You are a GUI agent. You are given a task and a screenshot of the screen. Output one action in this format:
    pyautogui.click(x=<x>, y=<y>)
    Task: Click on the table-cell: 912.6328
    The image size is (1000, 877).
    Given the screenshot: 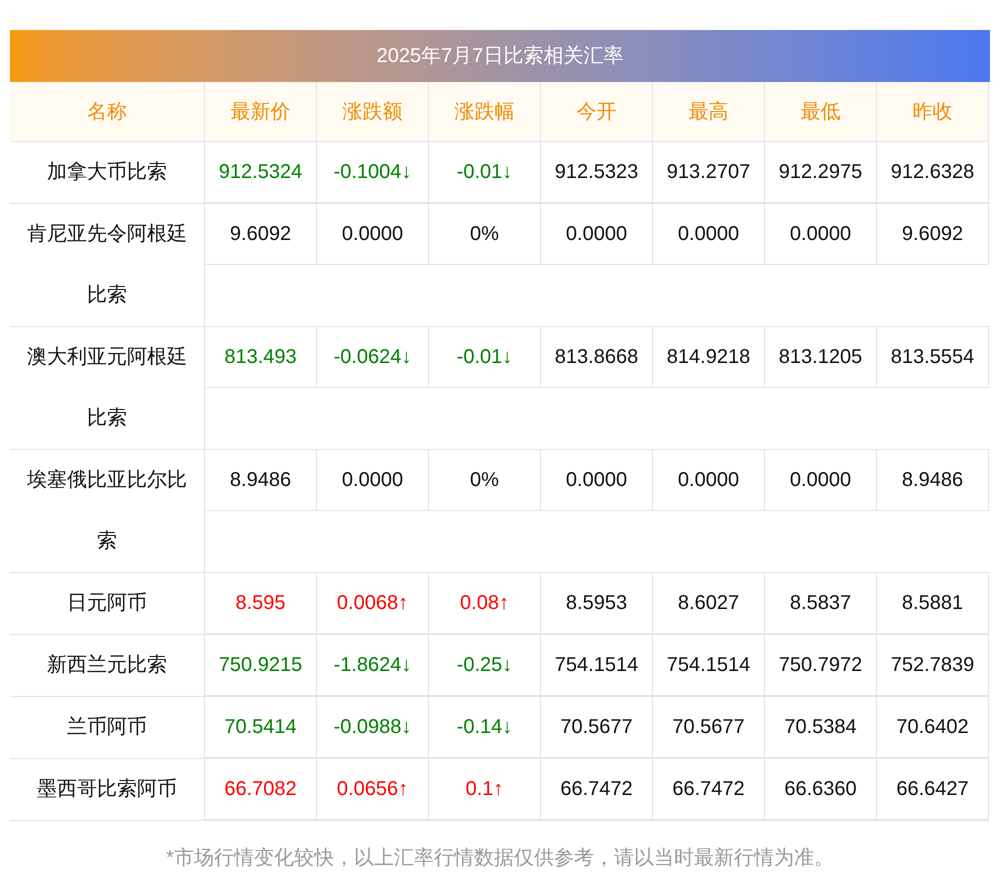 What is the action you would take?
    pyautogui.click(x=933, y=172)
    